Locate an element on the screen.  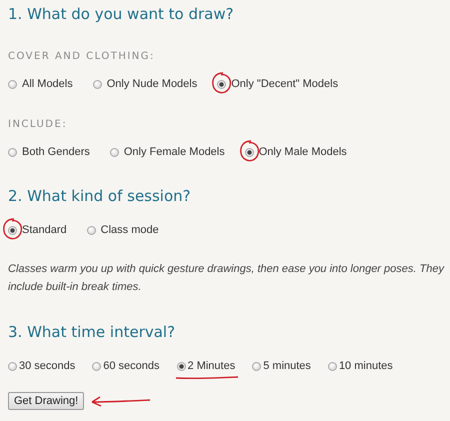
radio-label: All Models is located at coordinates (47, 84).